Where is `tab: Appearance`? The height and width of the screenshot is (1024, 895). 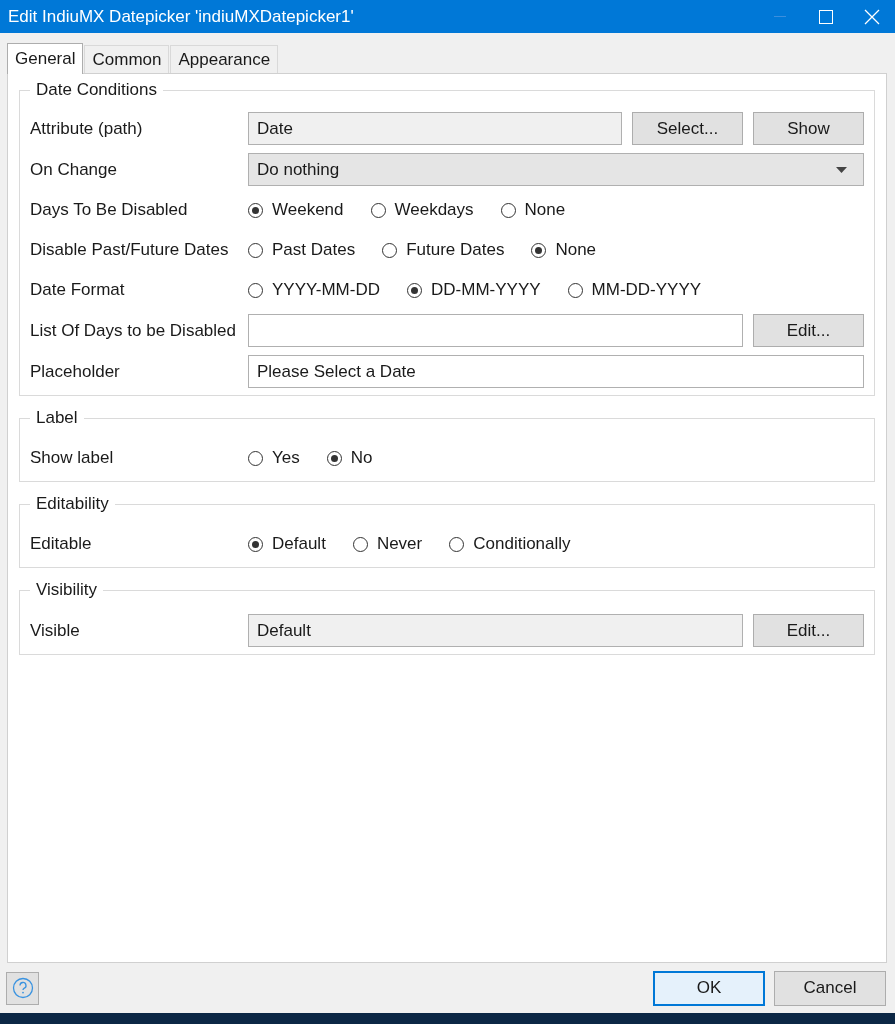
tab: Appearance is located at coordinates (224, 59).